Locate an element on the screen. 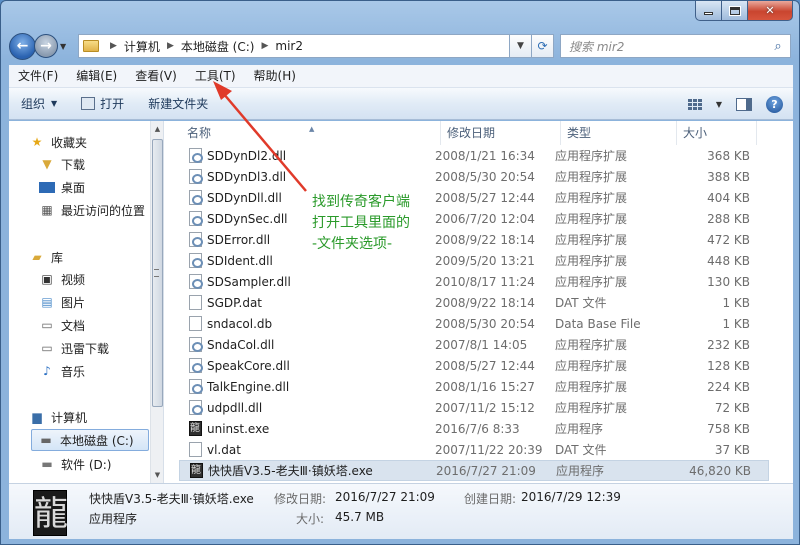  file-name: udpdll.dll is located at coordinates (235, 407).